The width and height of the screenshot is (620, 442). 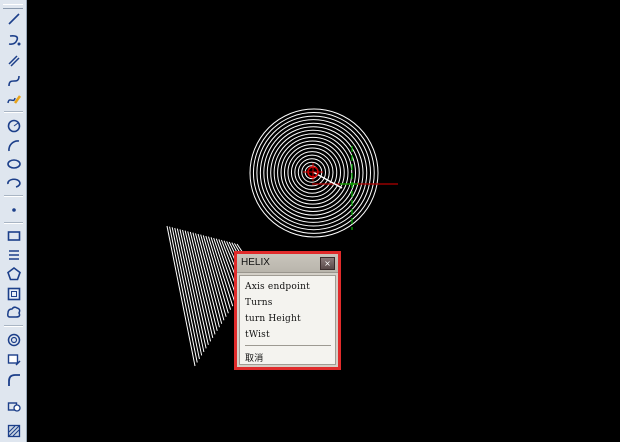 What do you see at coordinates (273, 319) in the screenshot?
I see `menu-item-turn-height: turn Height` at bounding box center [273, 319].